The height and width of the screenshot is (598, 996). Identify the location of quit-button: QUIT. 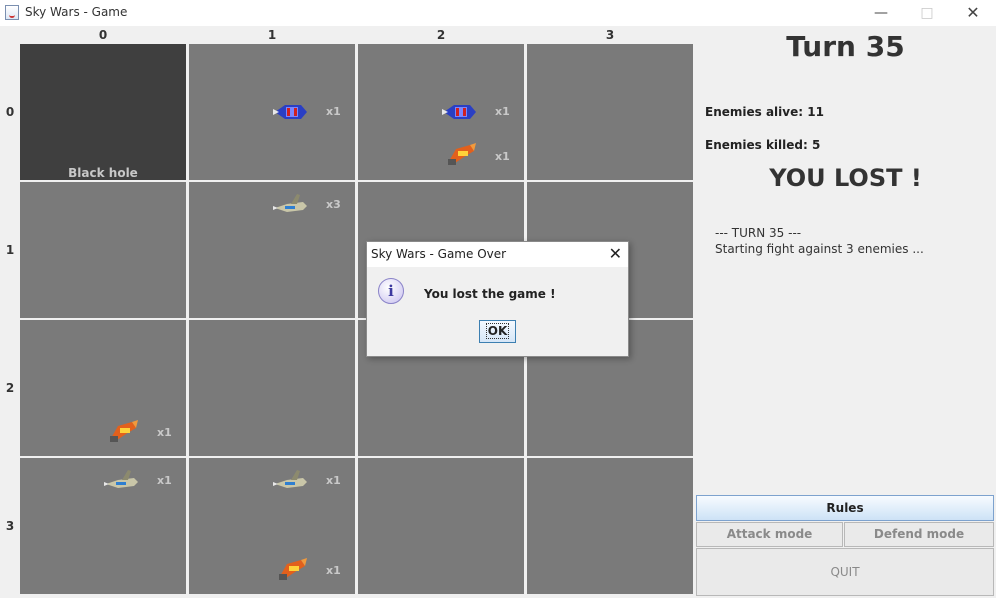
(845, 572).